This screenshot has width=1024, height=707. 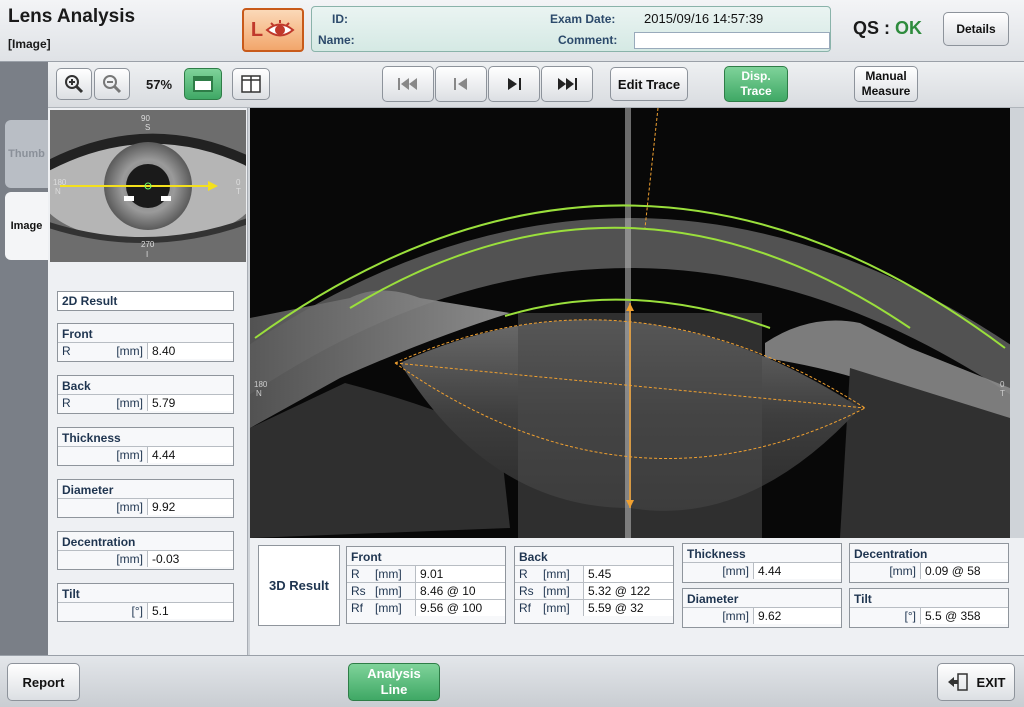 I want to click on exam-date-value: 2015/09/16 14:57:39, so click(x=704, y=18).